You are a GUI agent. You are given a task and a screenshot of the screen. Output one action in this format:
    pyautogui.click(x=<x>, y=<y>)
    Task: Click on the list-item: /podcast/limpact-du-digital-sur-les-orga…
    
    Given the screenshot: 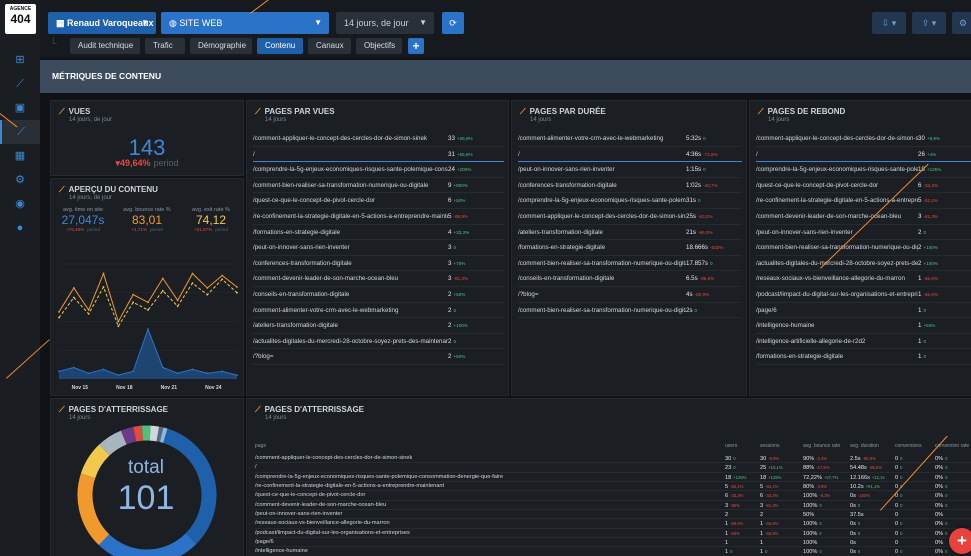 What is the action you would take?
    pyautogui.click(x=863, y=295)
    